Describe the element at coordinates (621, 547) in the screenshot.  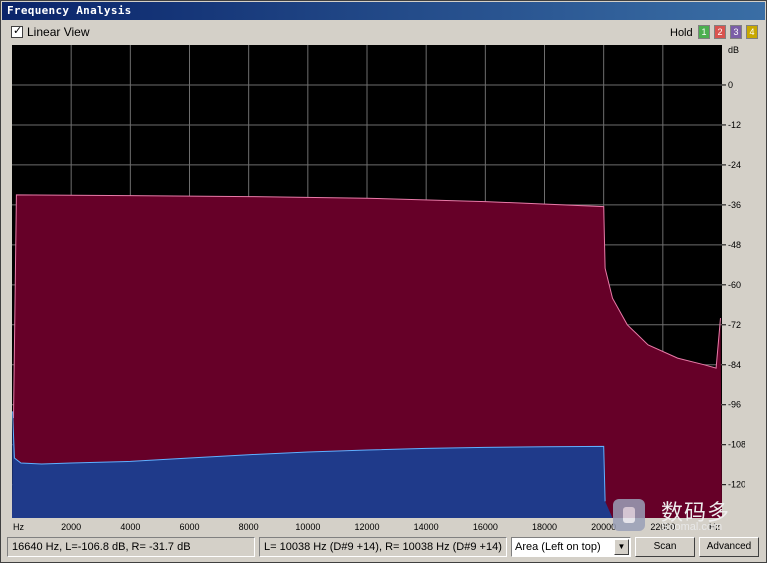
I see `chevron-down-icon: ▼` at that location.